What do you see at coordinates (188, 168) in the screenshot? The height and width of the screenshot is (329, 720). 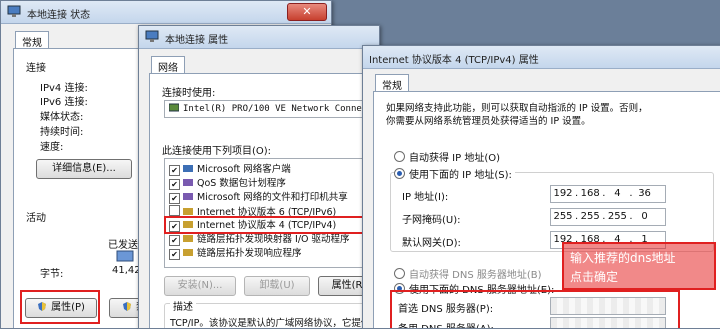 I see `client-icon` at bounding box center [188, 168].